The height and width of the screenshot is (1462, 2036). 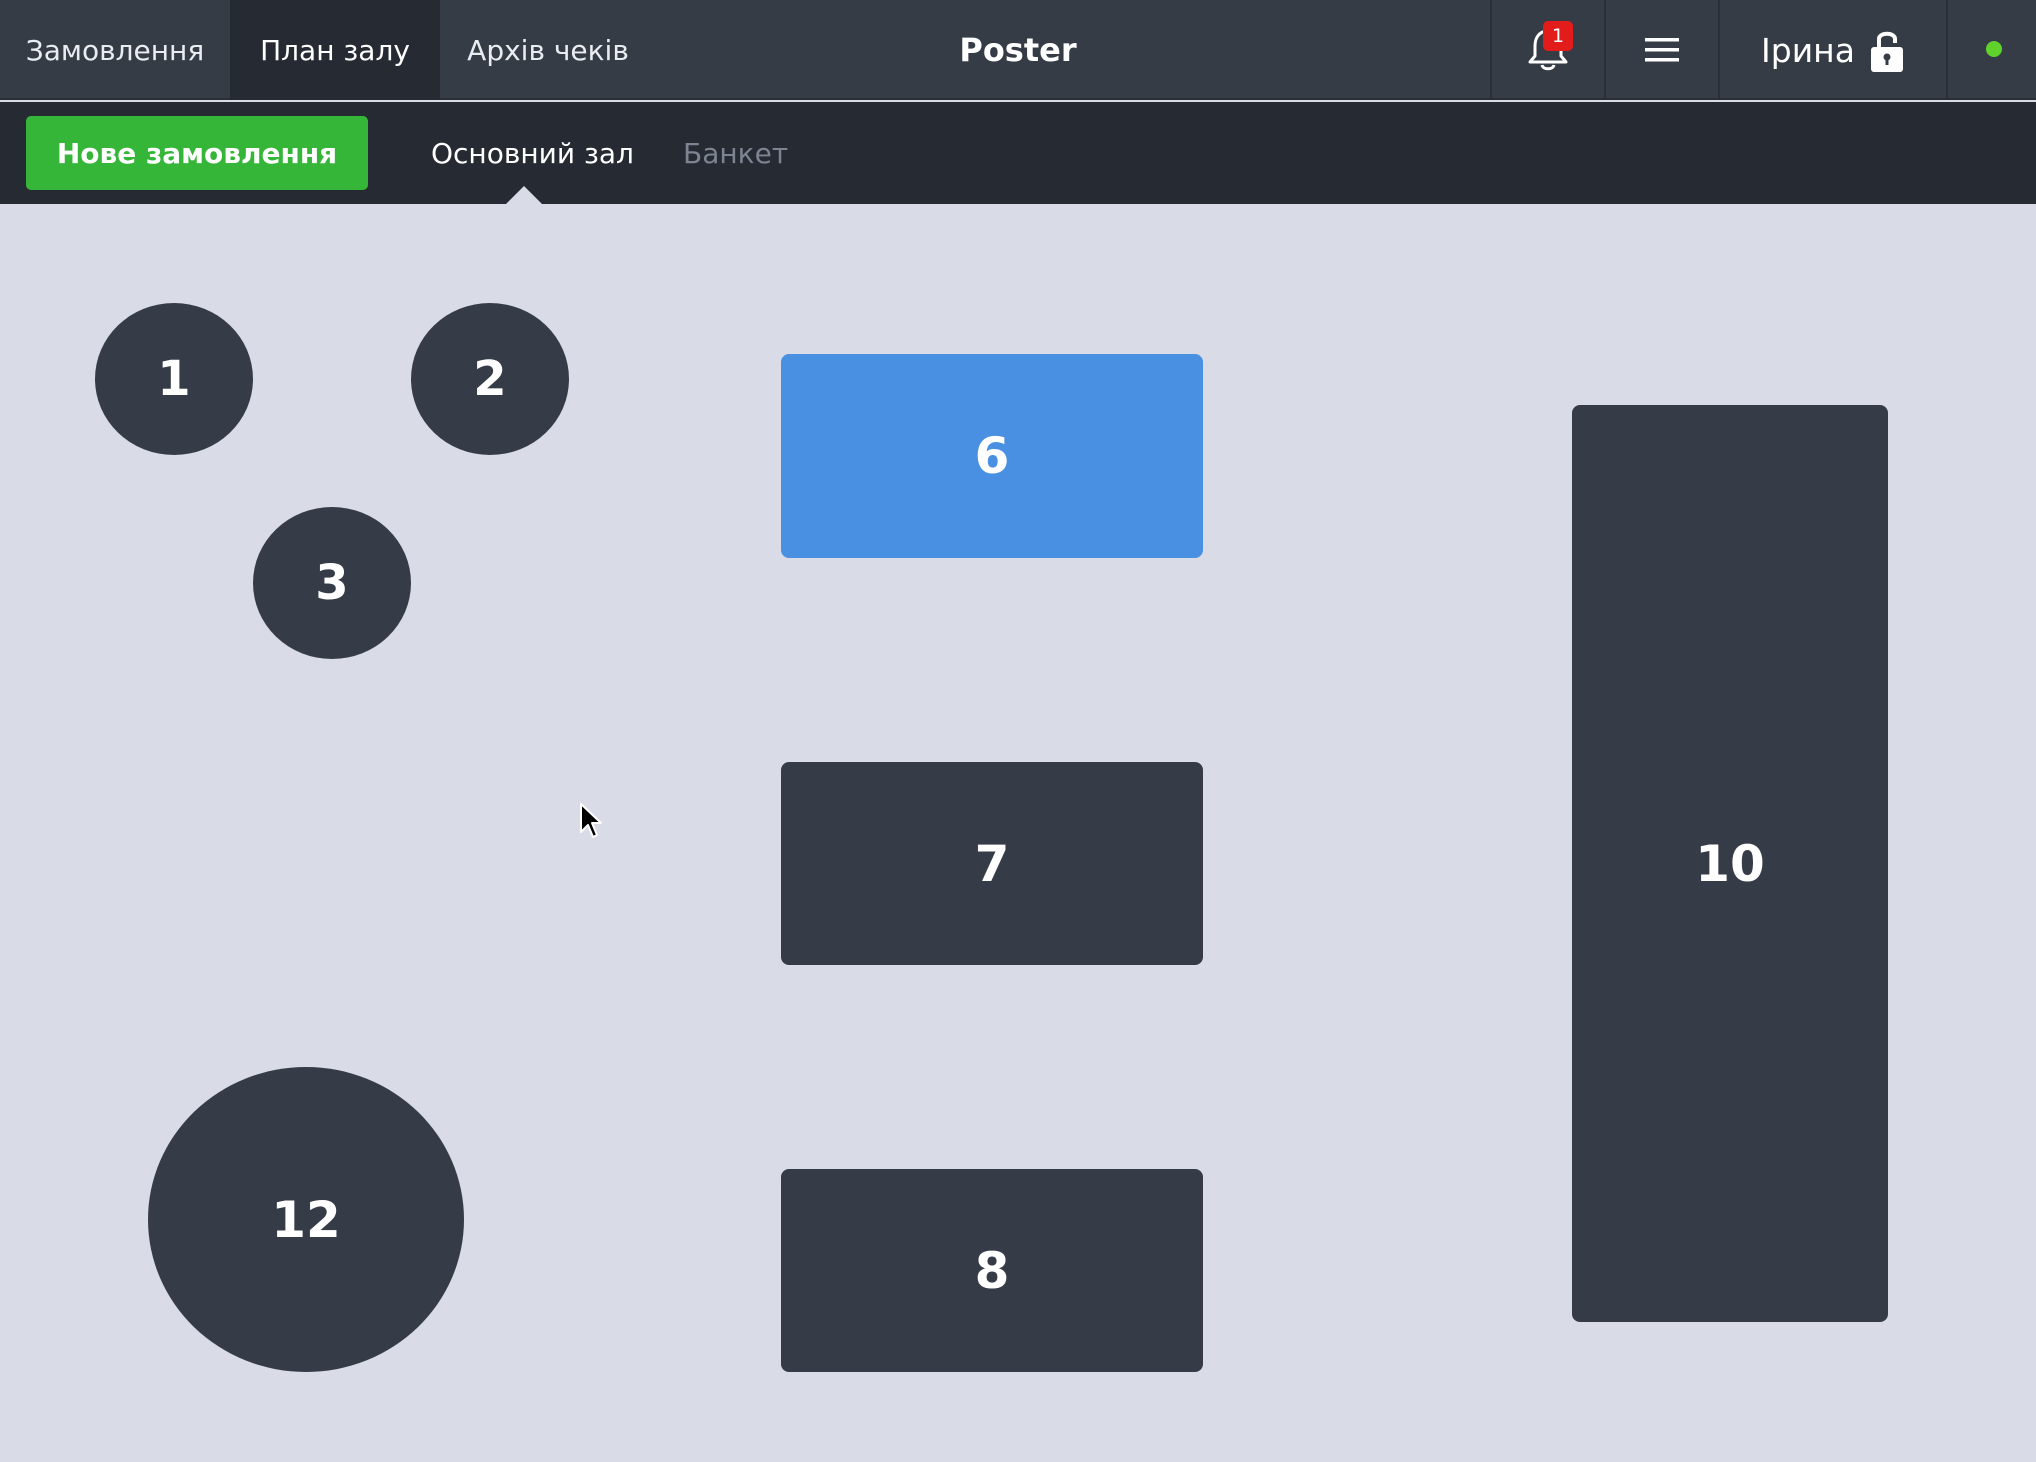 I want to click on table-3: 3, so click(x=332, y=583).